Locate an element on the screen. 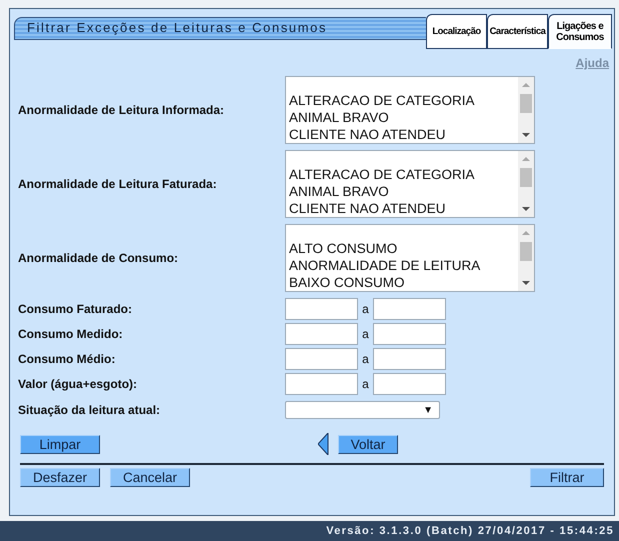 The height and width of the screenshot is (541, 619). list-option: BAIXO CONSUMO is located at coordinates (403, 282).